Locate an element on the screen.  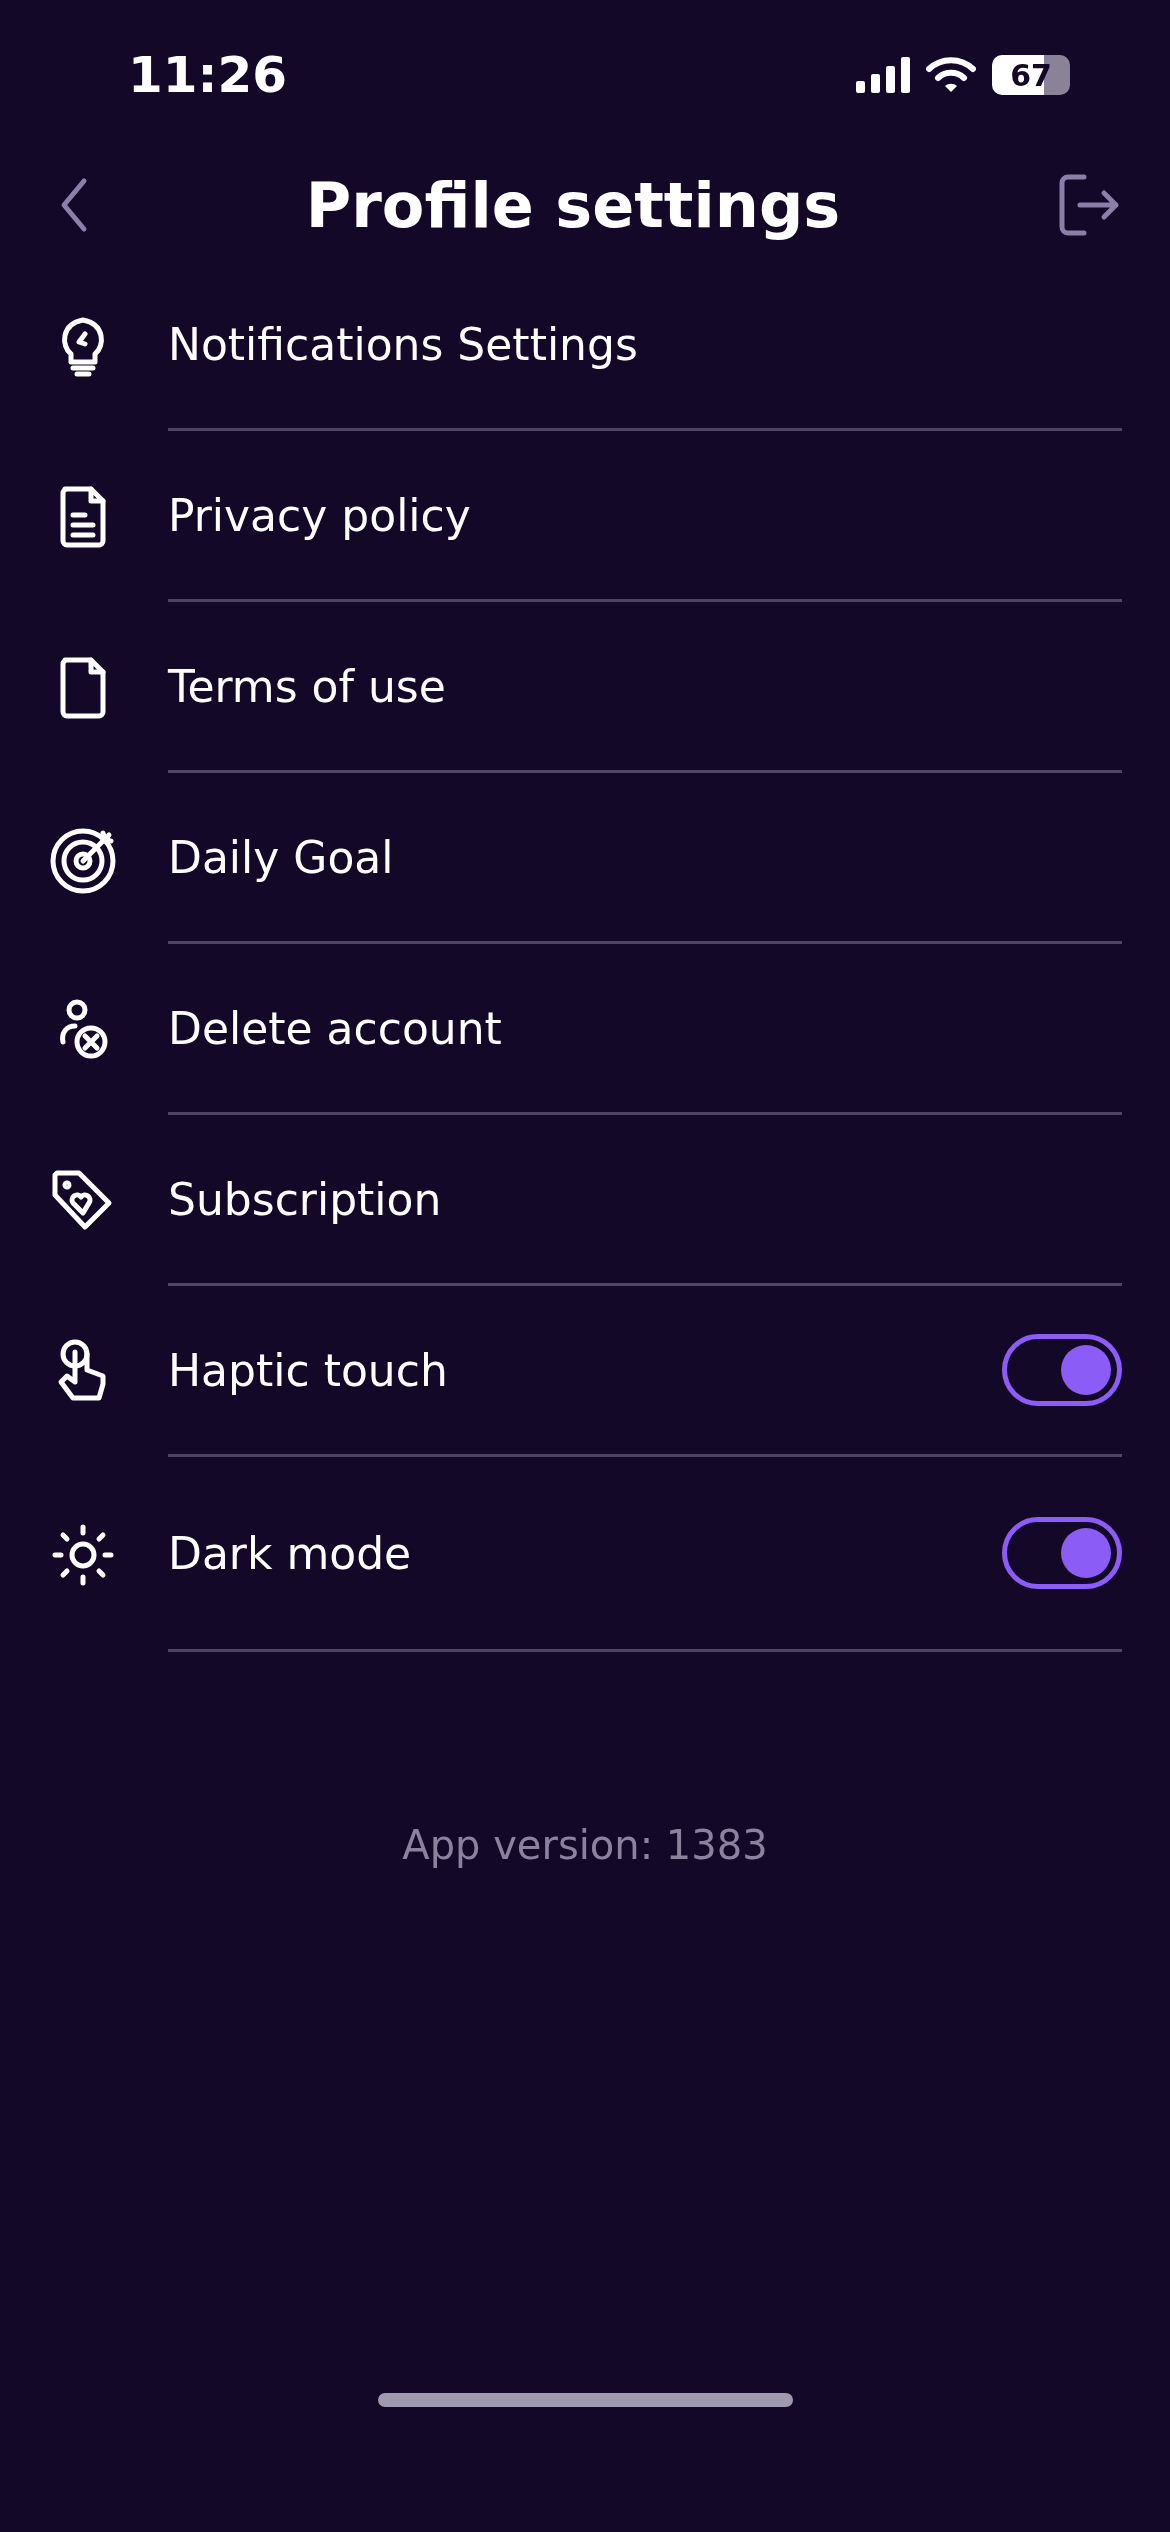
menu-label: Haptic touch is located at coordinates (308, 1370).